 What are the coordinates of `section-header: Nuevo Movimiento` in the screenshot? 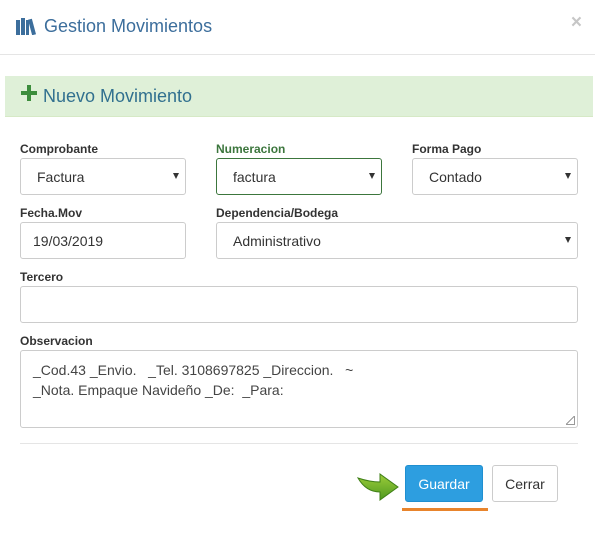 It's located at (299, 96).